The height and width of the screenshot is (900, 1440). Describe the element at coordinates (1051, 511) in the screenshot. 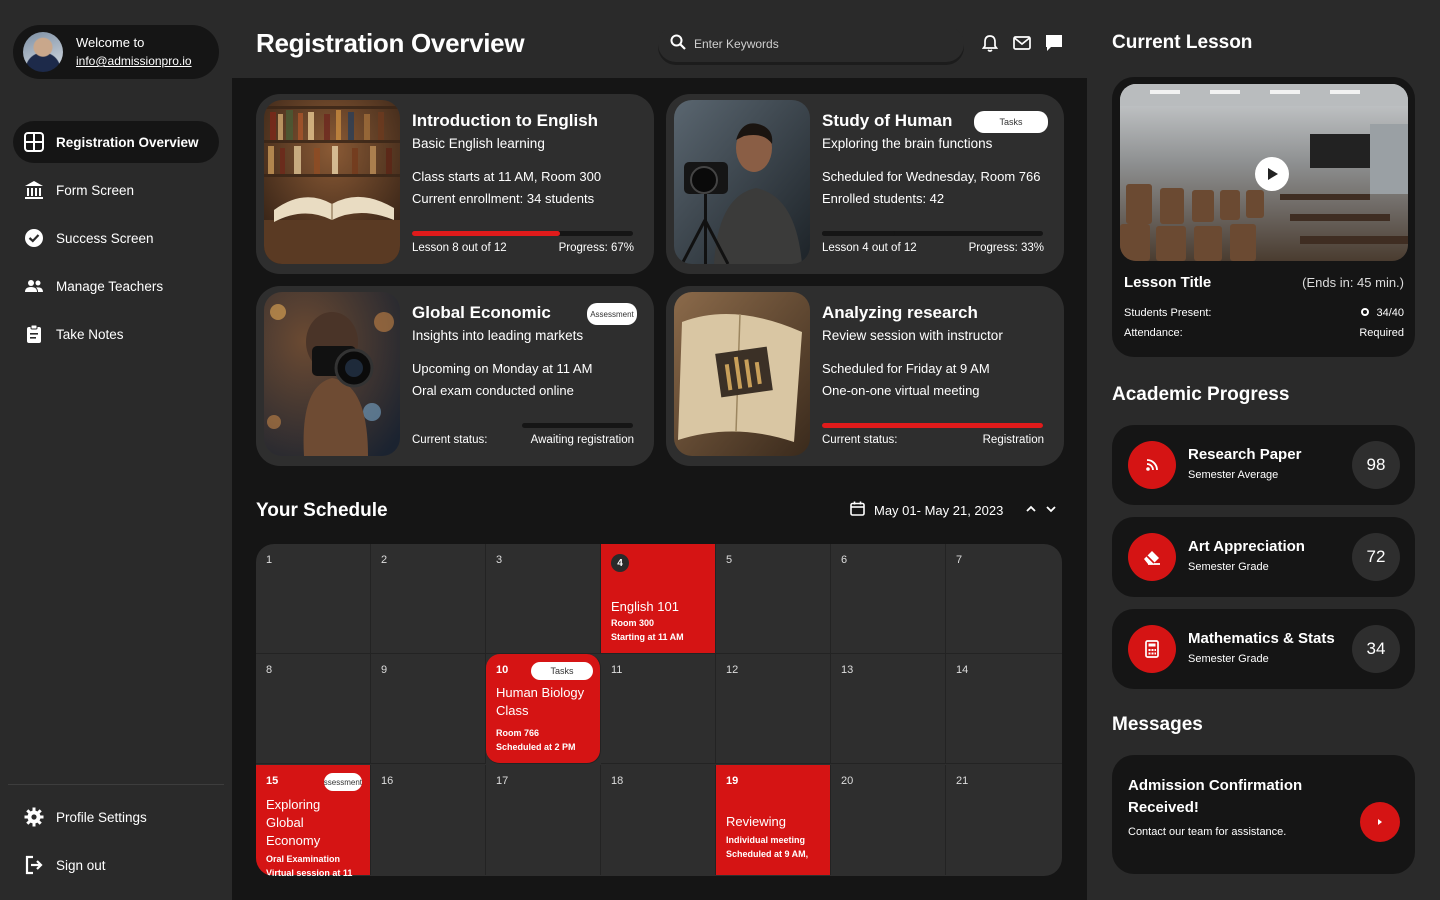

I see `chevron-down-icon` at that location.